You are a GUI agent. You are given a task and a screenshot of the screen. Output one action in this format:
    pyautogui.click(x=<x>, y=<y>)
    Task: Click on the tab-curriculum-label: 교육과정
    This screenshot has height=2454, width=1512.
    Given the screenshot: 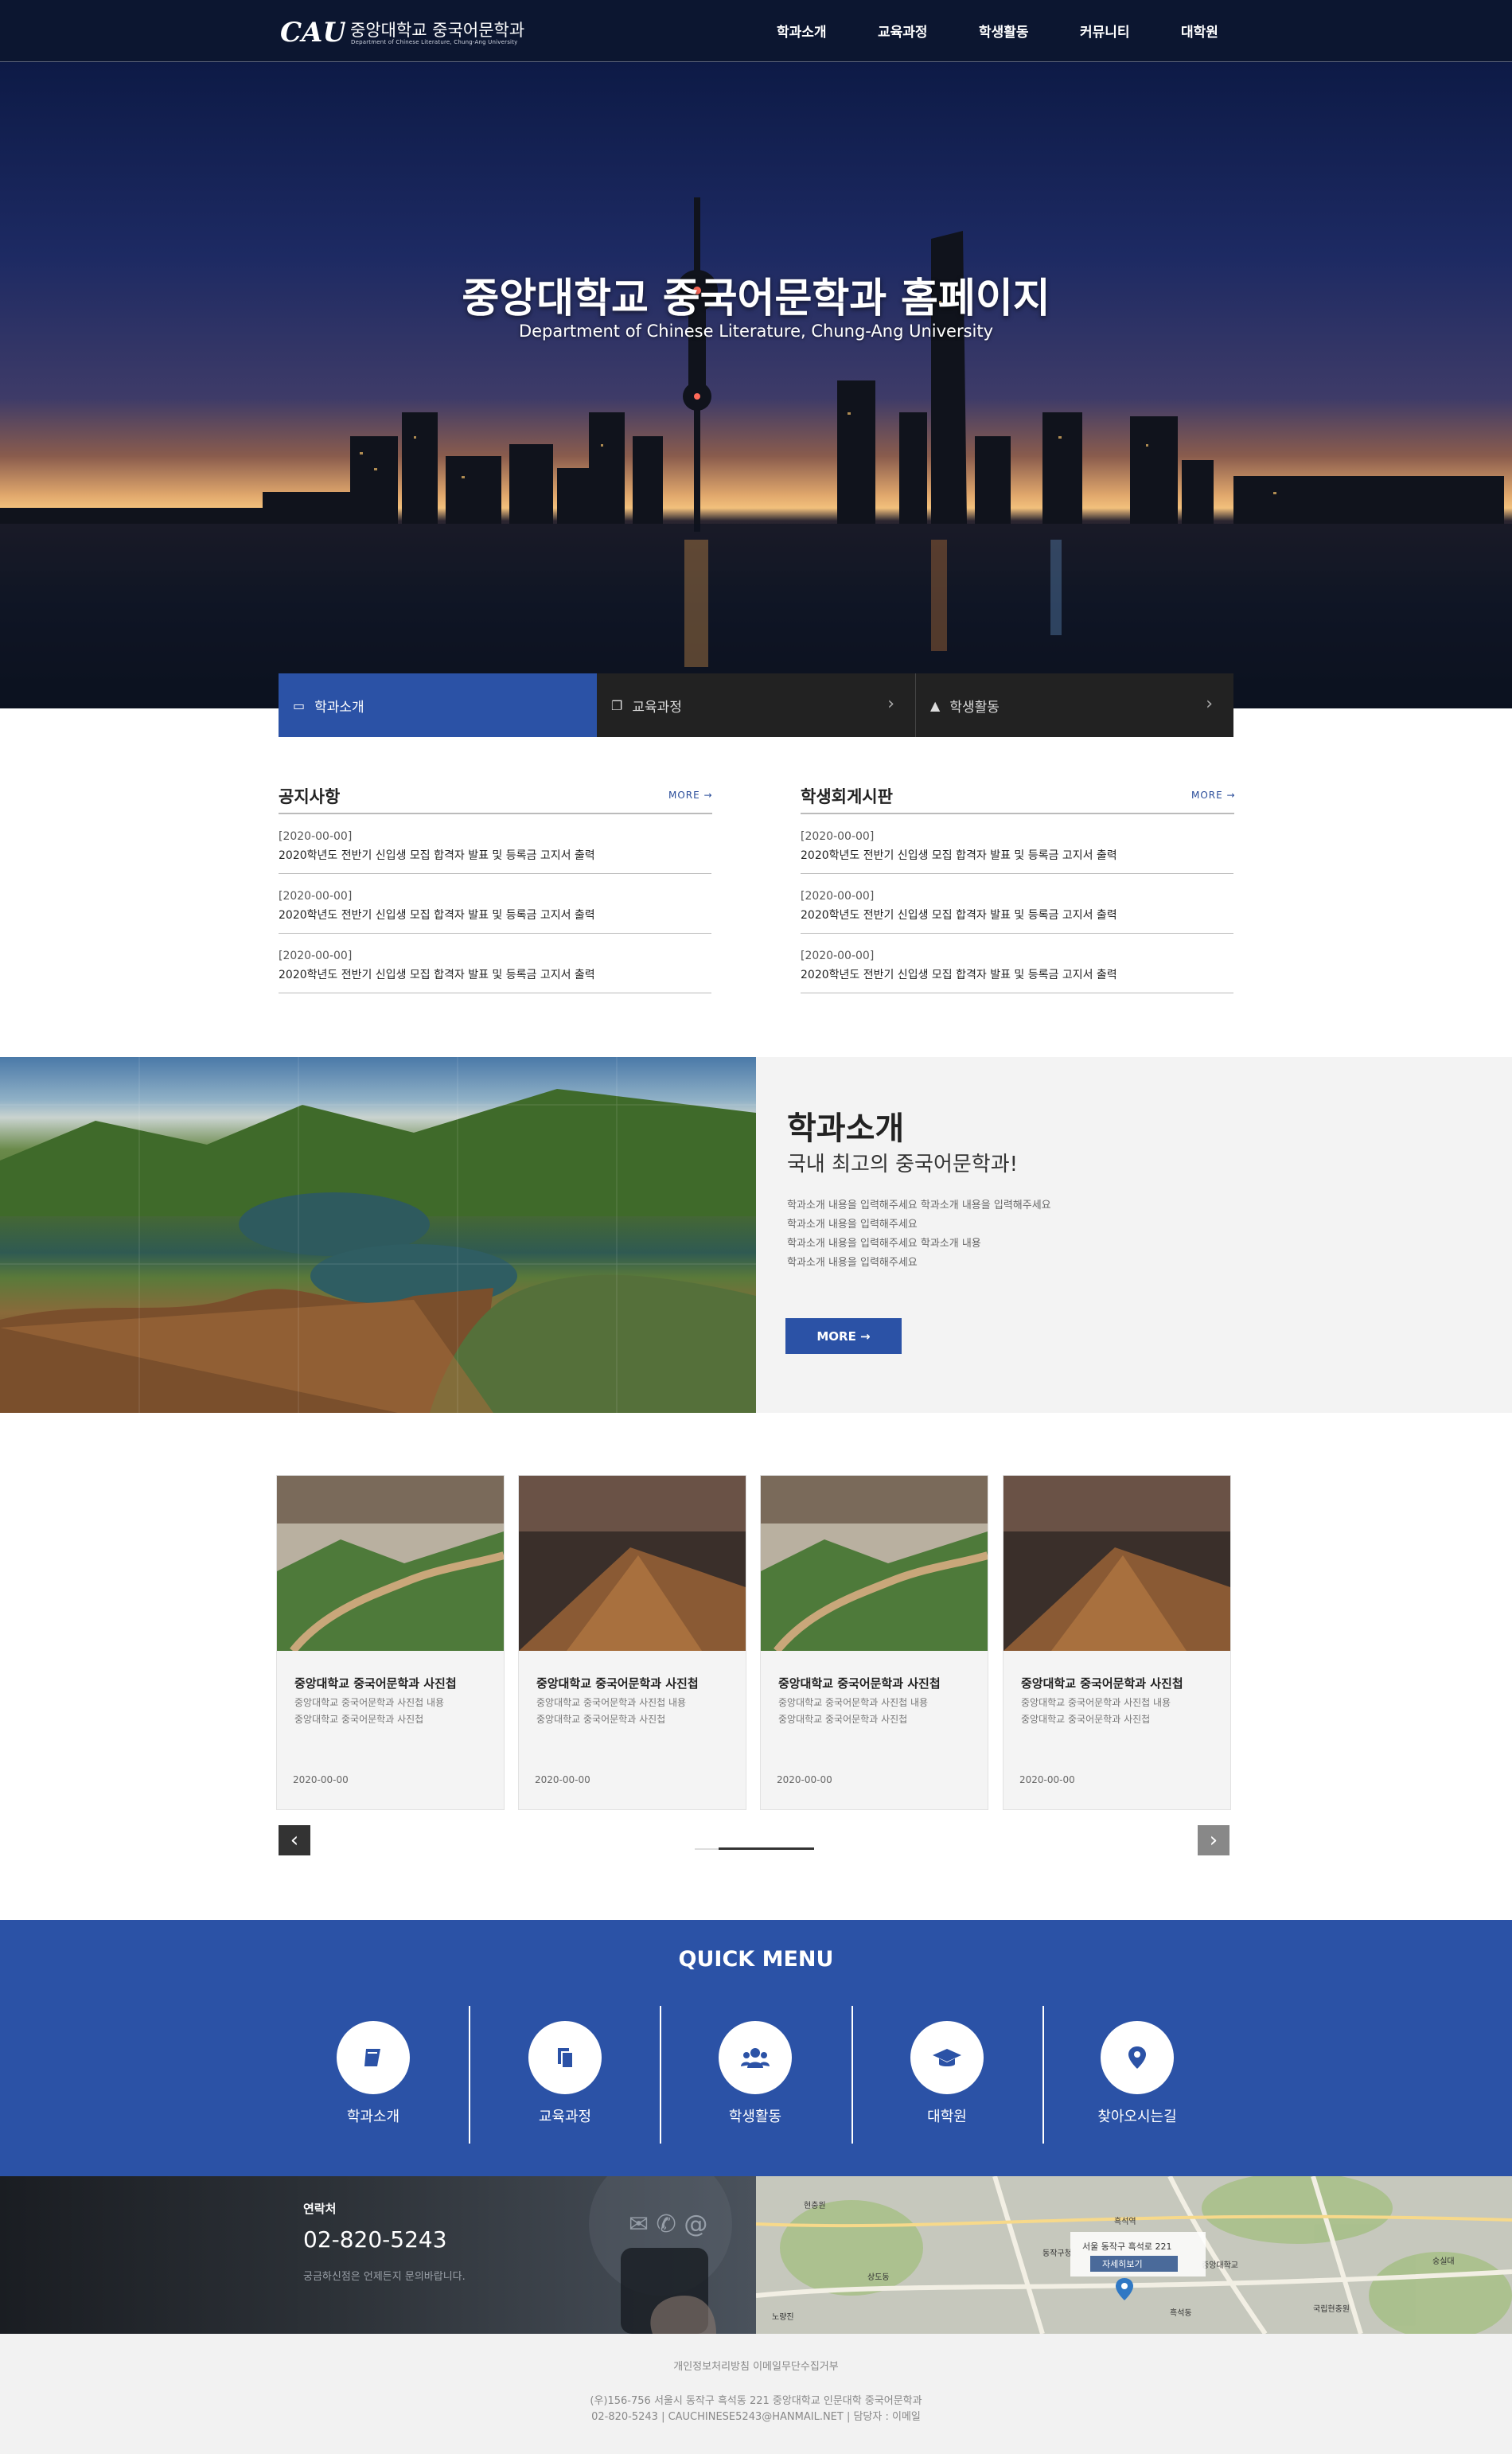 What is the action you would take?
    pyautogui.click(x=657, y=707)
    